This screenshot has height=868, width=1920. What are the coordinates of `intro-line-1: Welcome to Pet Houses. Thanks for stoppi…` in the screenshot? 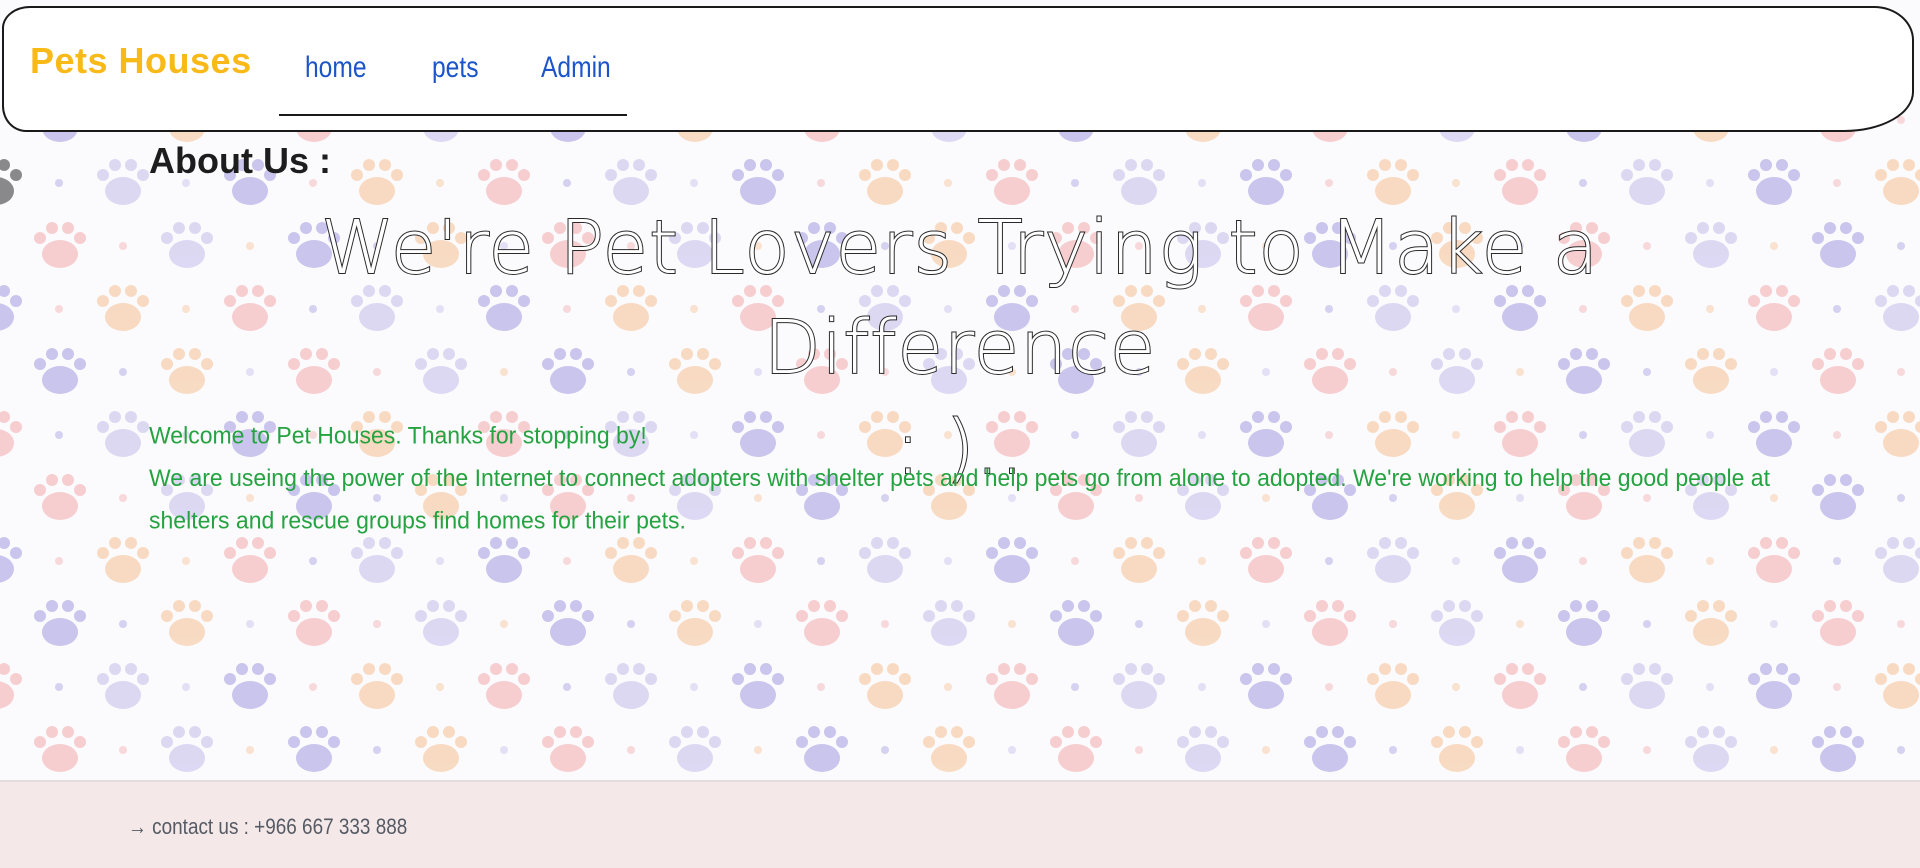 It's located at (398, 435).